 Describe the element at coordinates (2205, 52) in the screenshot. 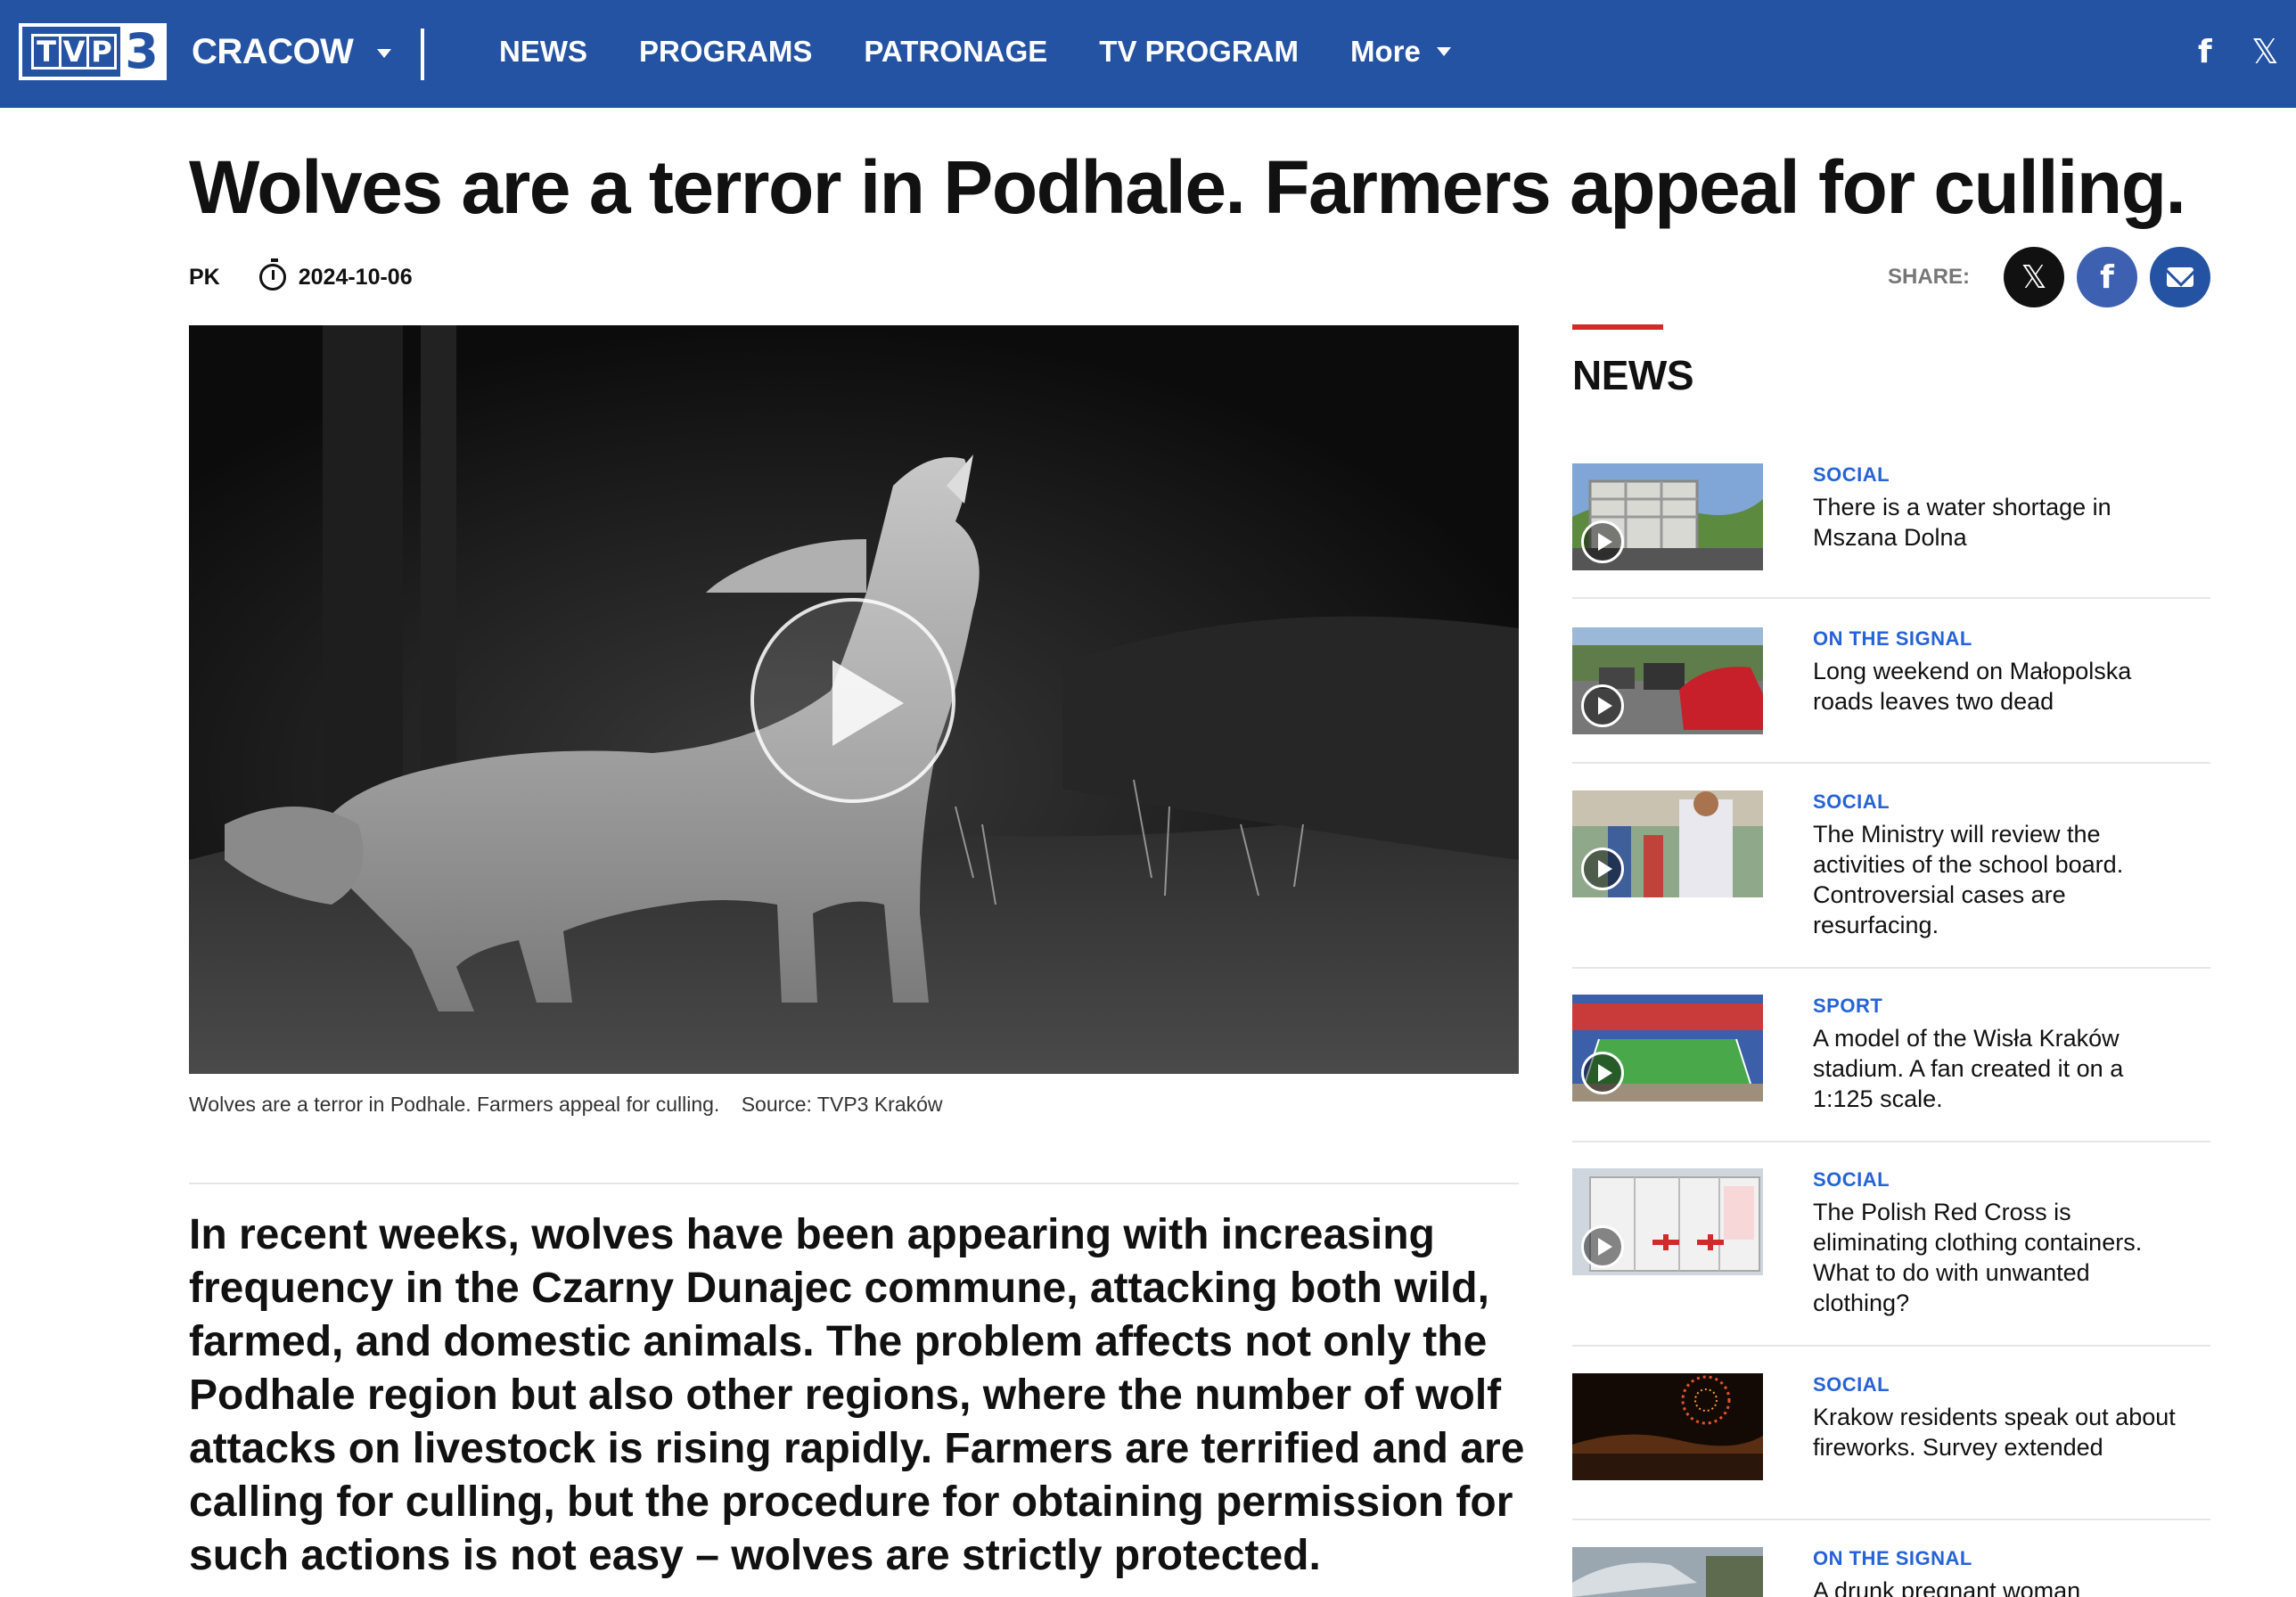

I see `facebook-icon: f` at that location.